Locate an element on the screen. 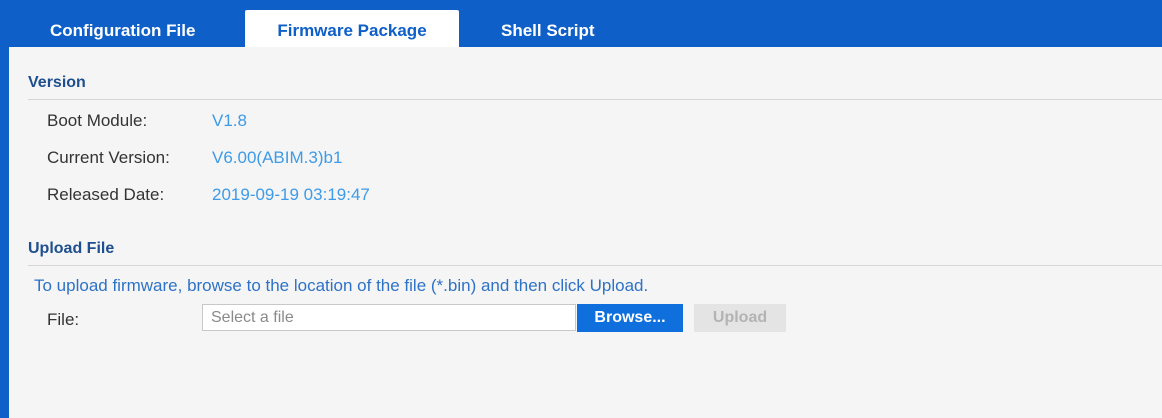 The image size is (1162, 418). file-path-input is located at coordinates (389, 317).